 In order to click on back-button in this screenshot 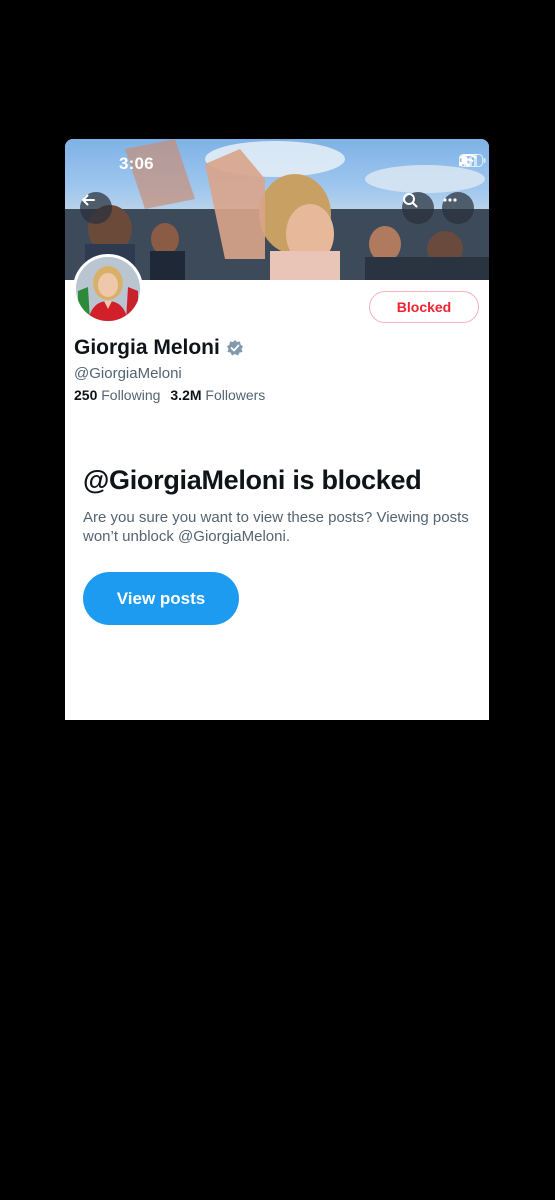, I will do `click(96, 208)`.